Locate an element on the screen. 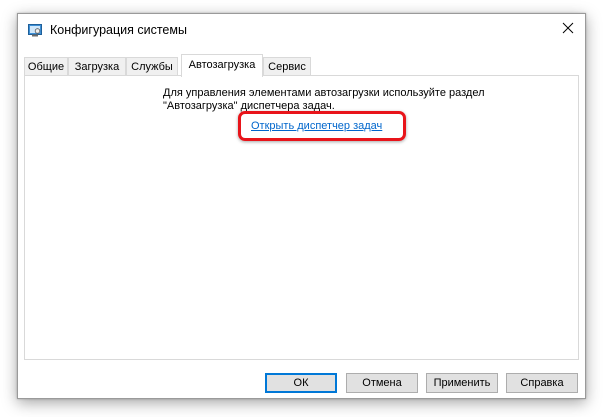 This screenshot has width=603, height=417. tab-startup: Автозагрузка is located at coordinates (222, 65).